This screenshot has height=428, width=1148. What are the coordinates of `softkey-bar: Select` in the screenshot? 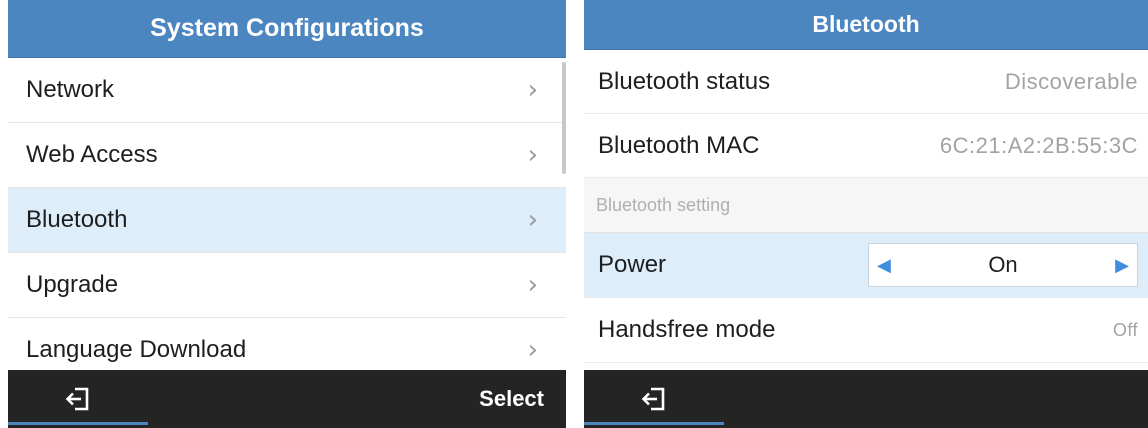 It's located at (287, 399).